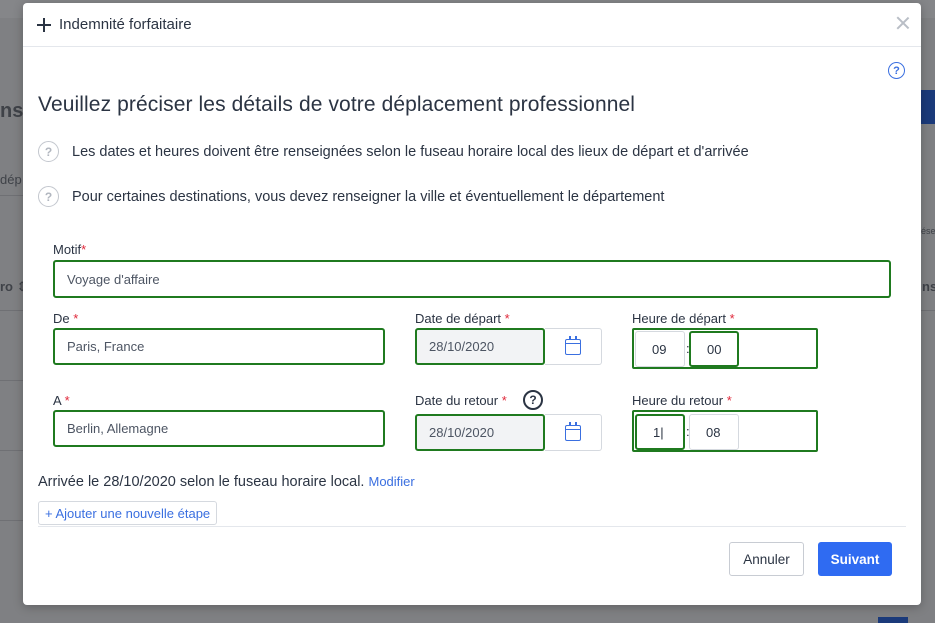  Describe the element at coordinates (472, 25) in the screenshot. I see `modal-header: Indemnité forfaitaire` at that location.